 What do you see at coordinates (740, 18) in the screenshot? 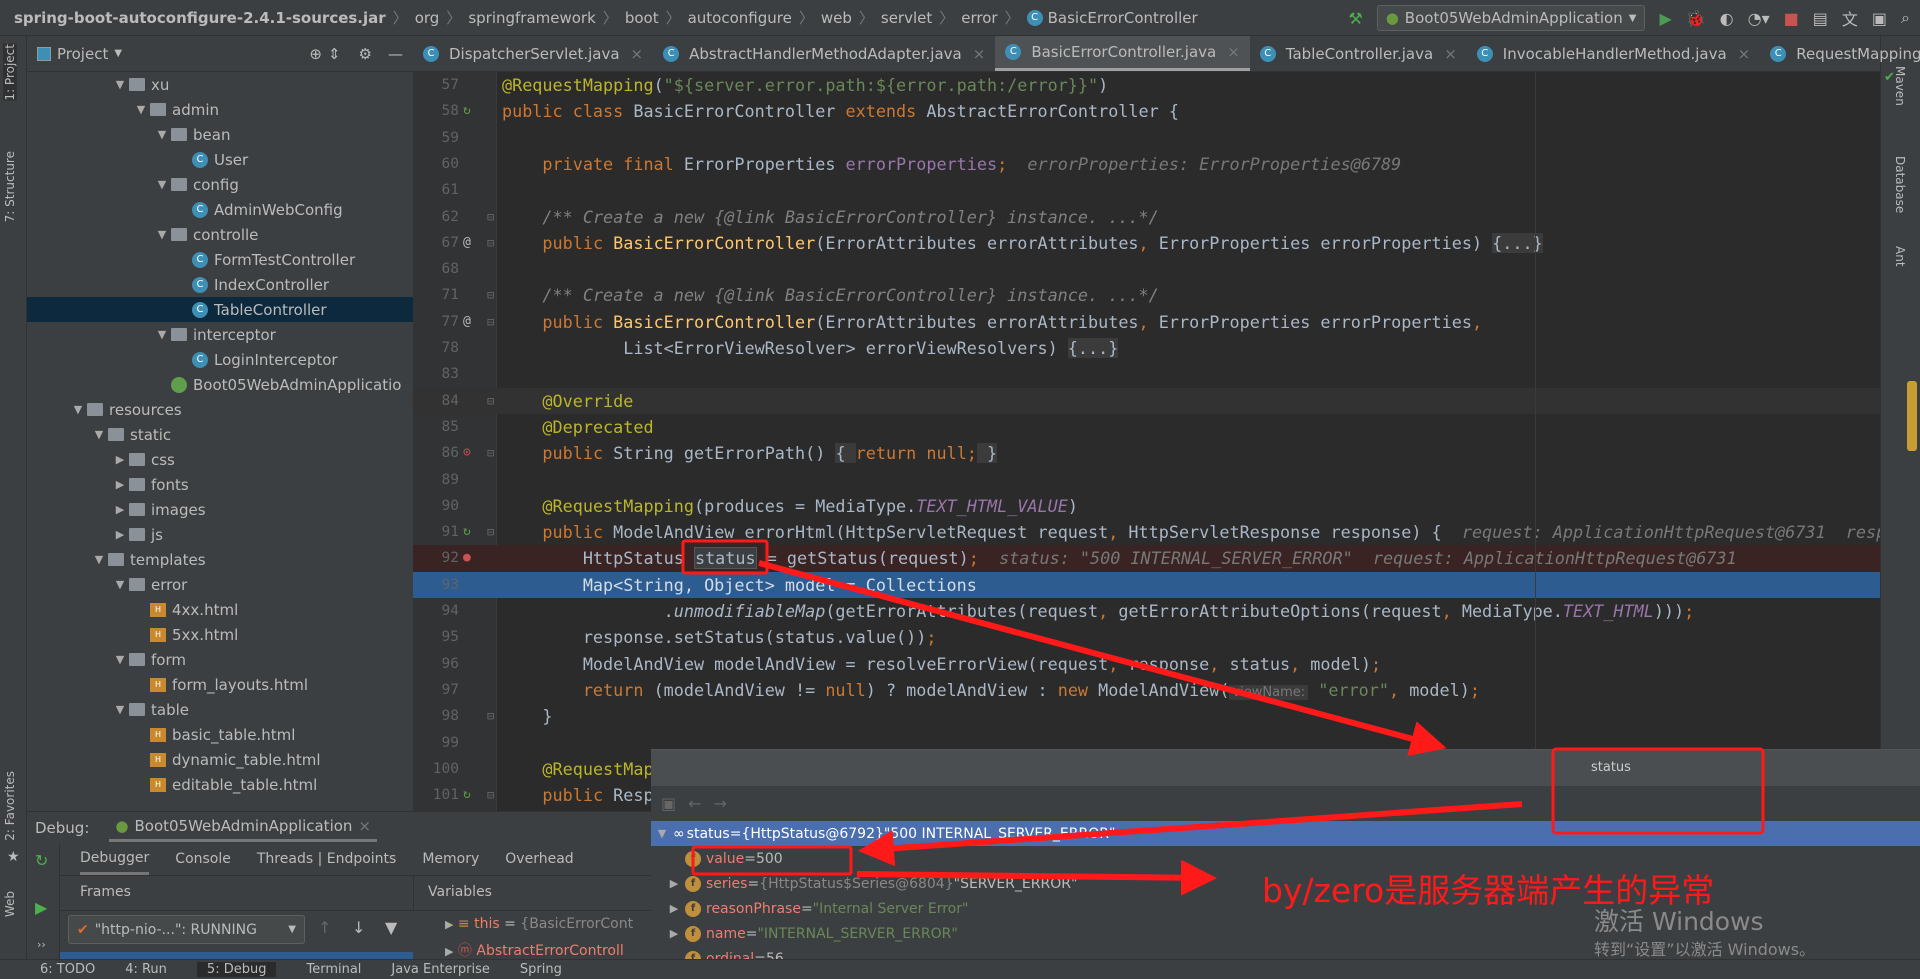
I see `breadcrumb-item: autoconfigure` at bounding box center [740, 18].